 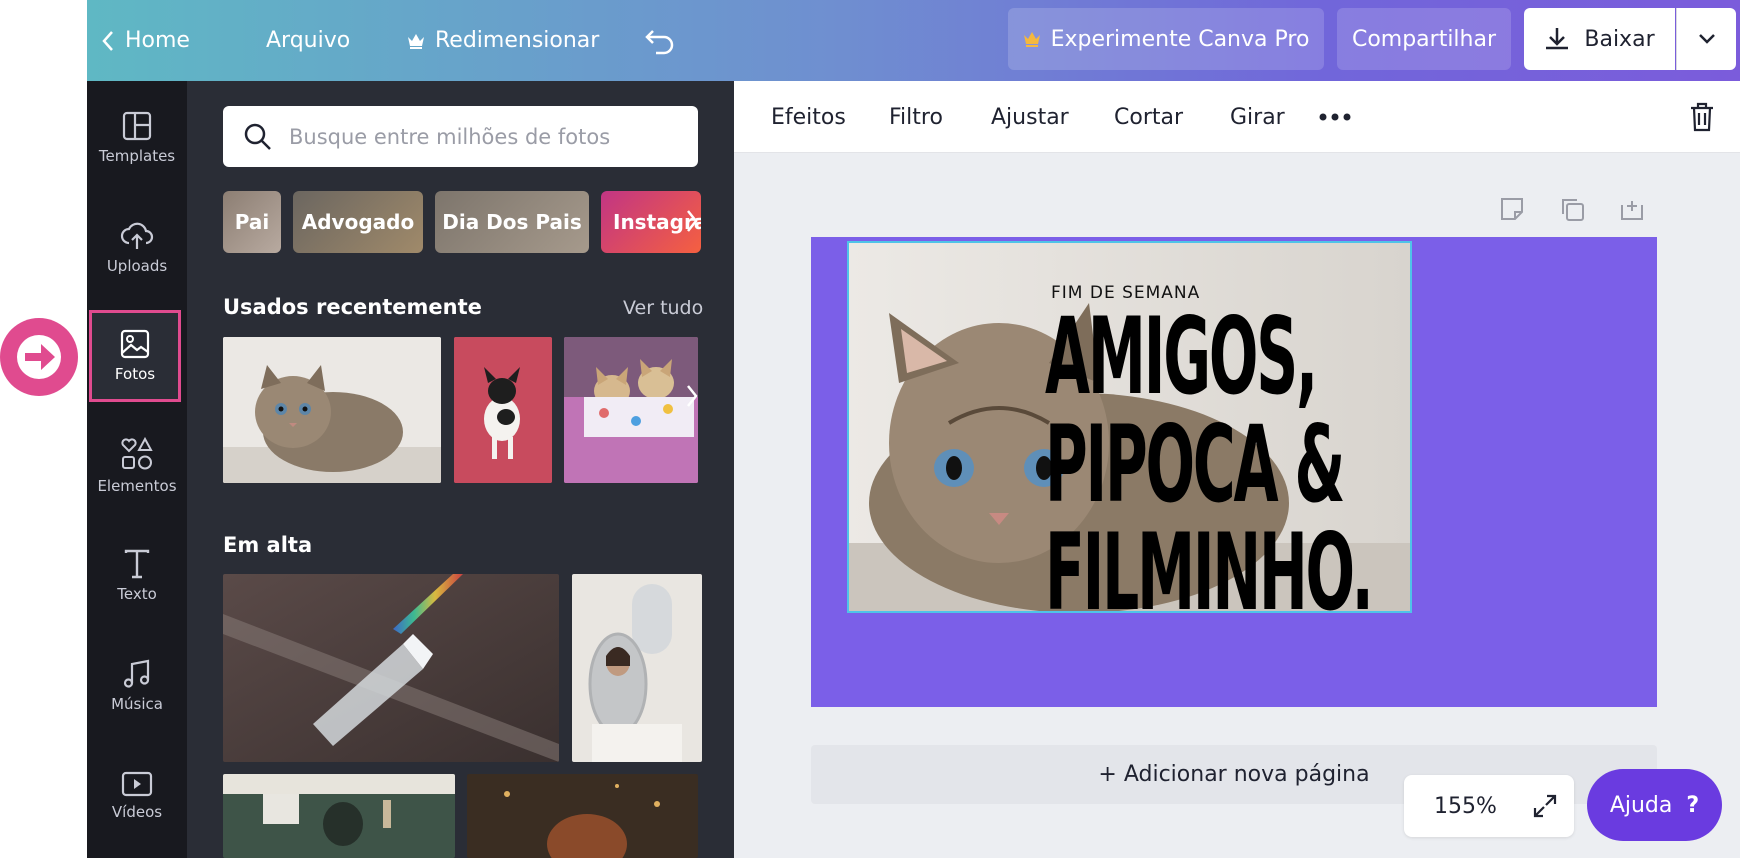 I want to click on more-dots-icon, so click(x=1335, y=117).